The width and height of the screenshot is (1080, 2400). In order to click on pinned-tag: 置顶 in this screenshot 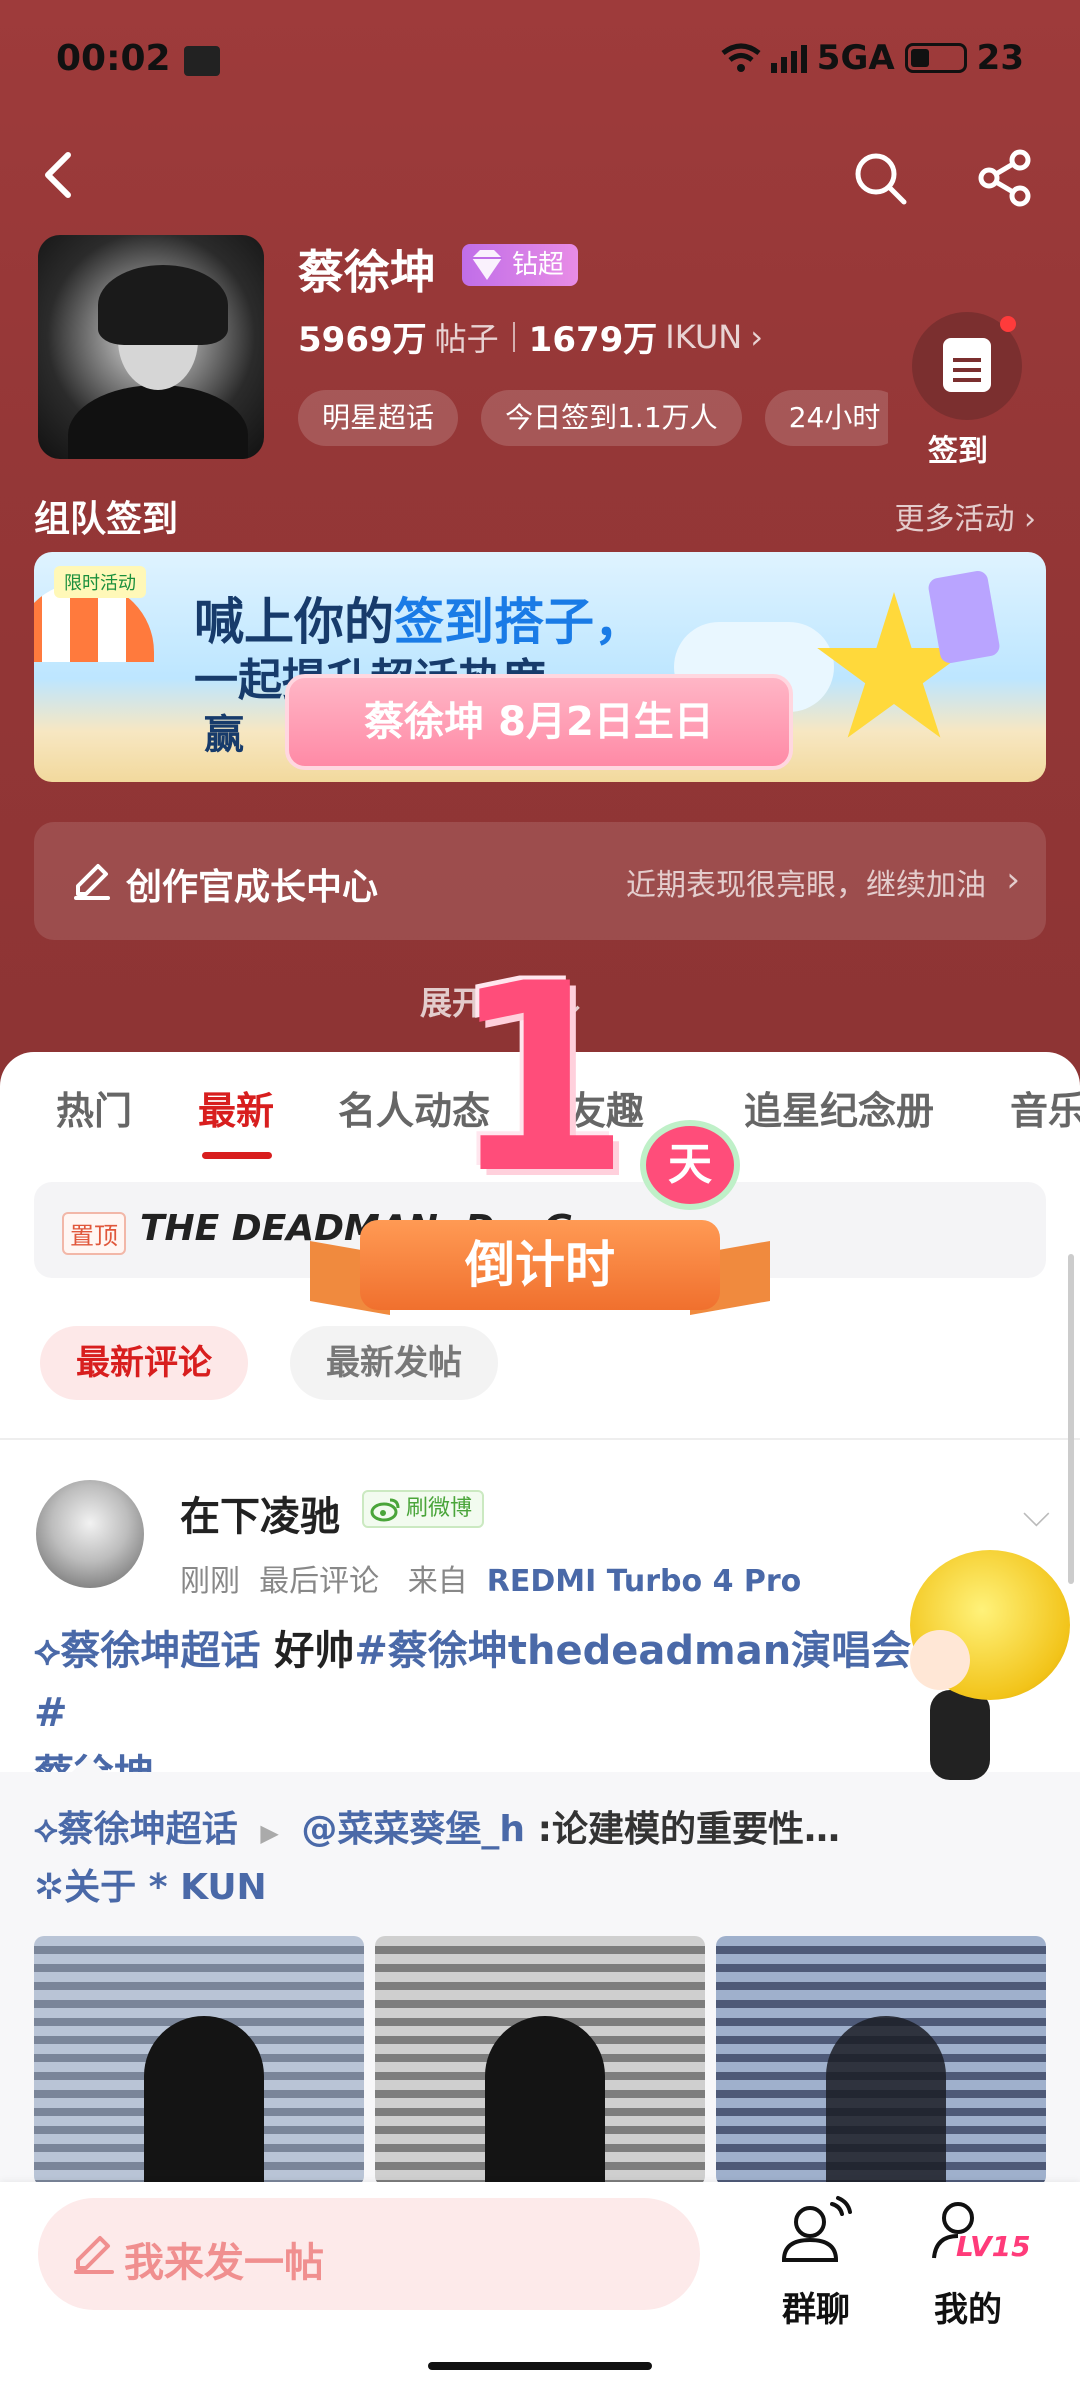, I will do `click(94, 1233)`.